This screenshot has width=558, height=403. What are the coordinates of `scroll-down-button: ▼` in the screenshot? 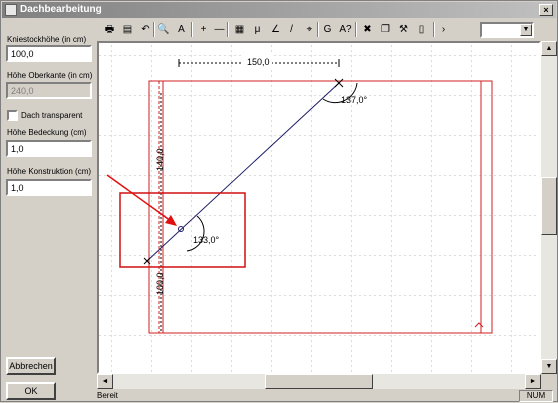 It's located at (549, 366).